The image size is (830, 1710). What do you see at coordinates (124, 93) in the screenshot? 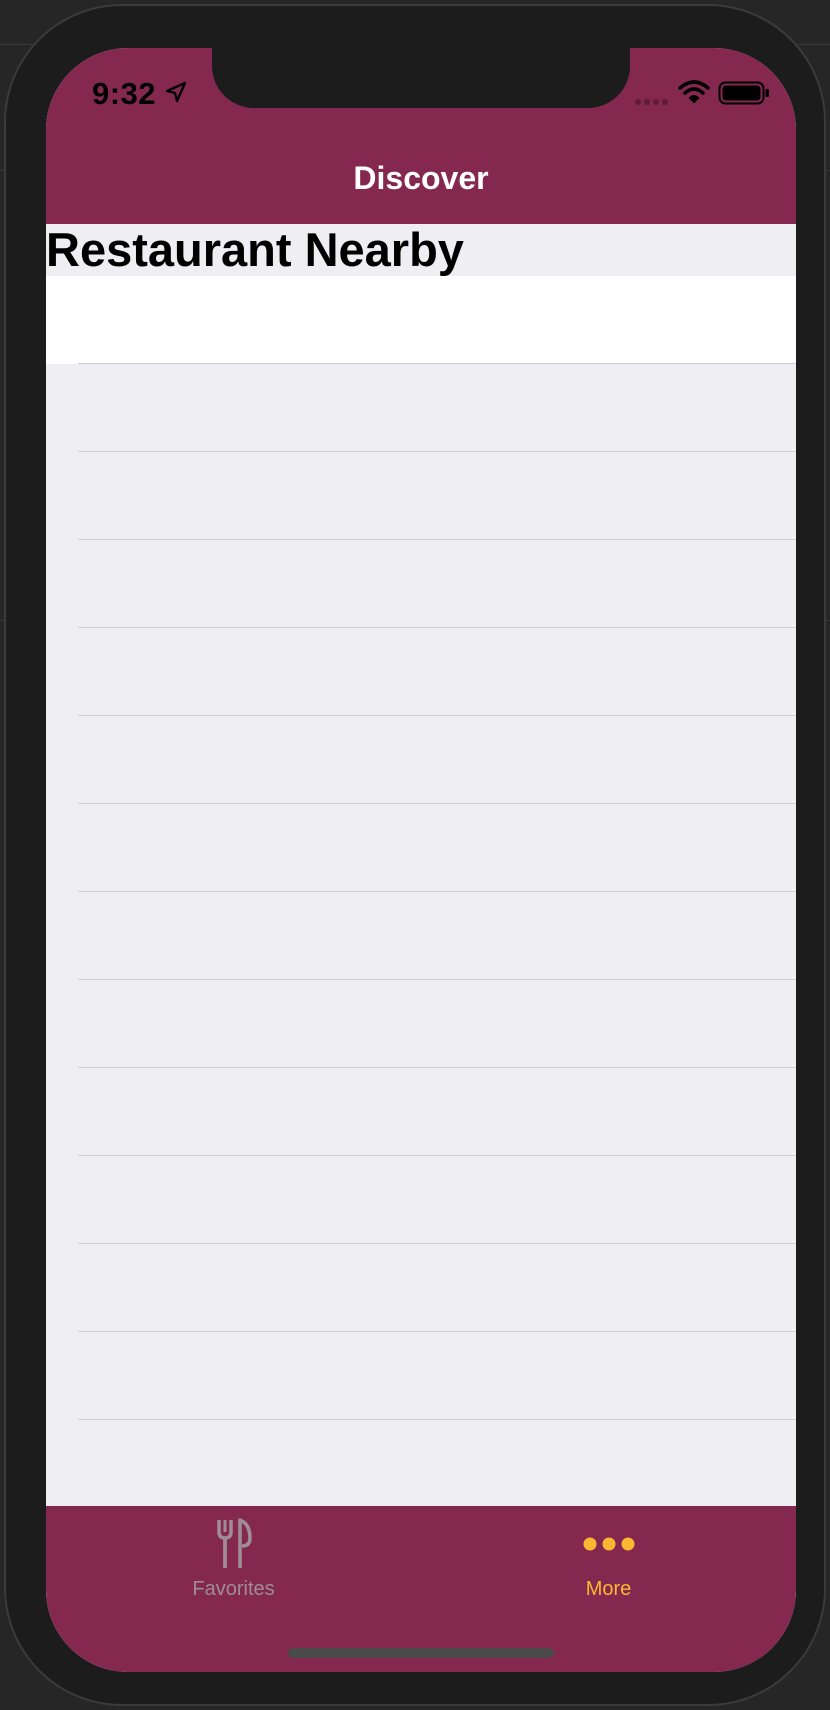
I see `status-time: 9:32` at bounding box center [124, 93].